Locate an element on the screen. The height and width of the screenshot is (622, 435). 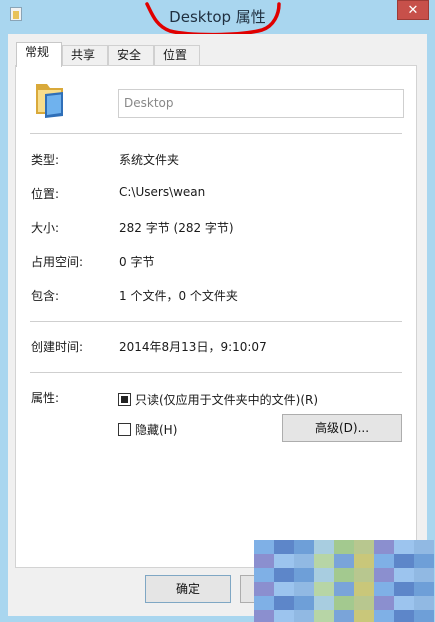
hidden-label: 隐藏(H) is located at coordinates (156, 430).